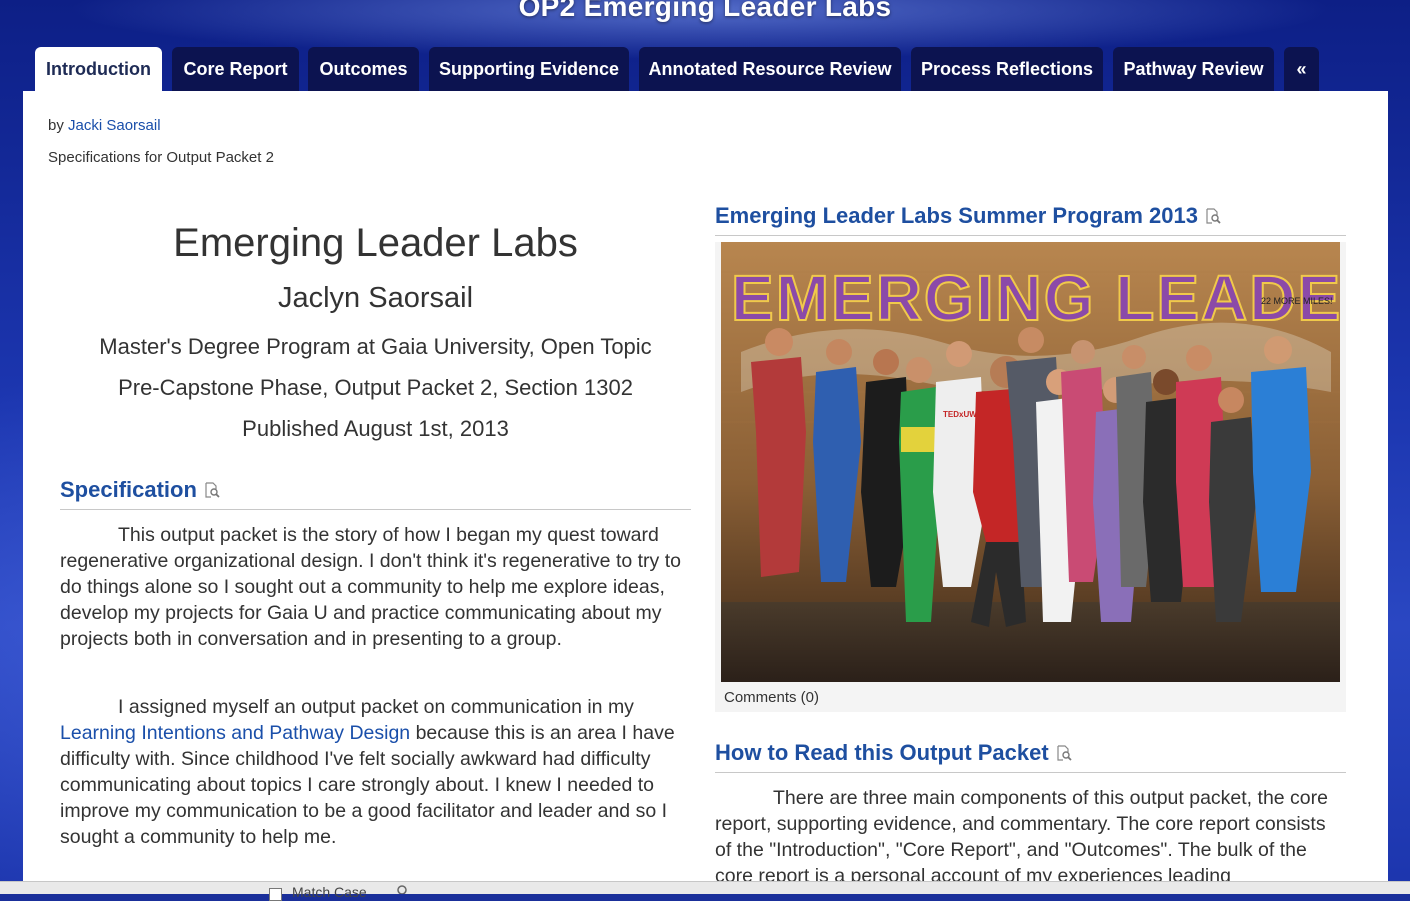  Describe the element at coordinates (1193, 69) in the screenshot. I see `tab-pathway-review: Pathway Review` at that location.